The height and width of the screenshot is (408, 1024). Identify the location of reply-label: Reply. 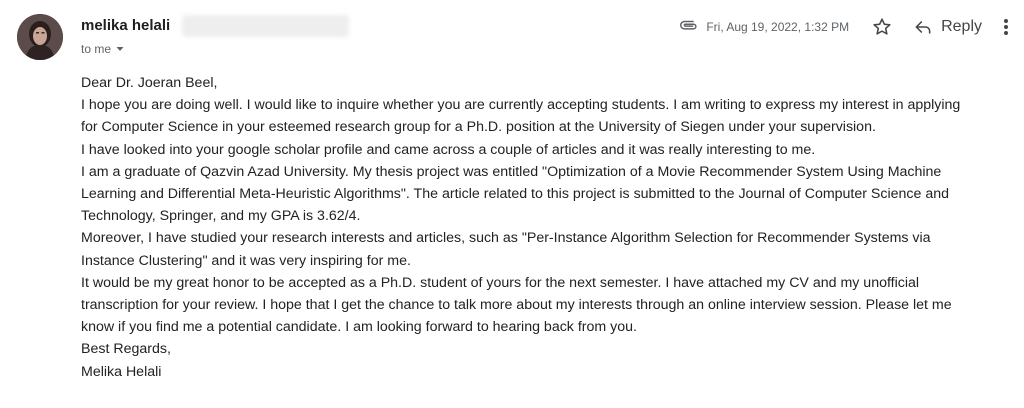
(961, 26).